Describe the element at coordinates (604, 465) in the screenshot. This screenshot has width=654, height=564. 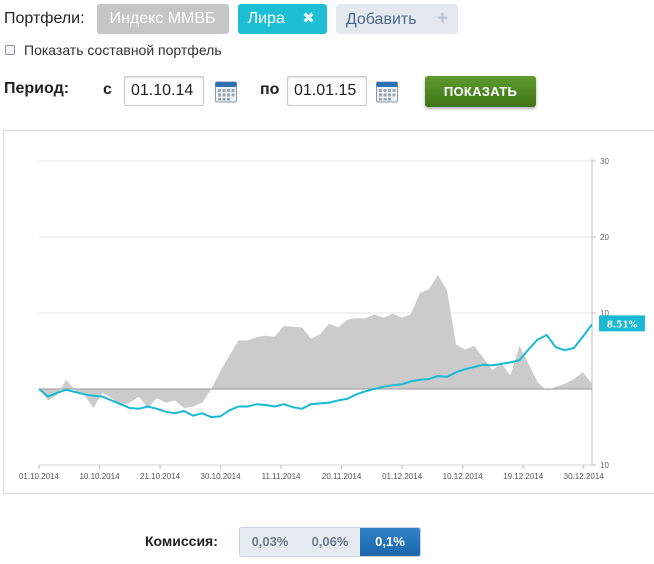
I see `y-tick-label: 10` at that location.